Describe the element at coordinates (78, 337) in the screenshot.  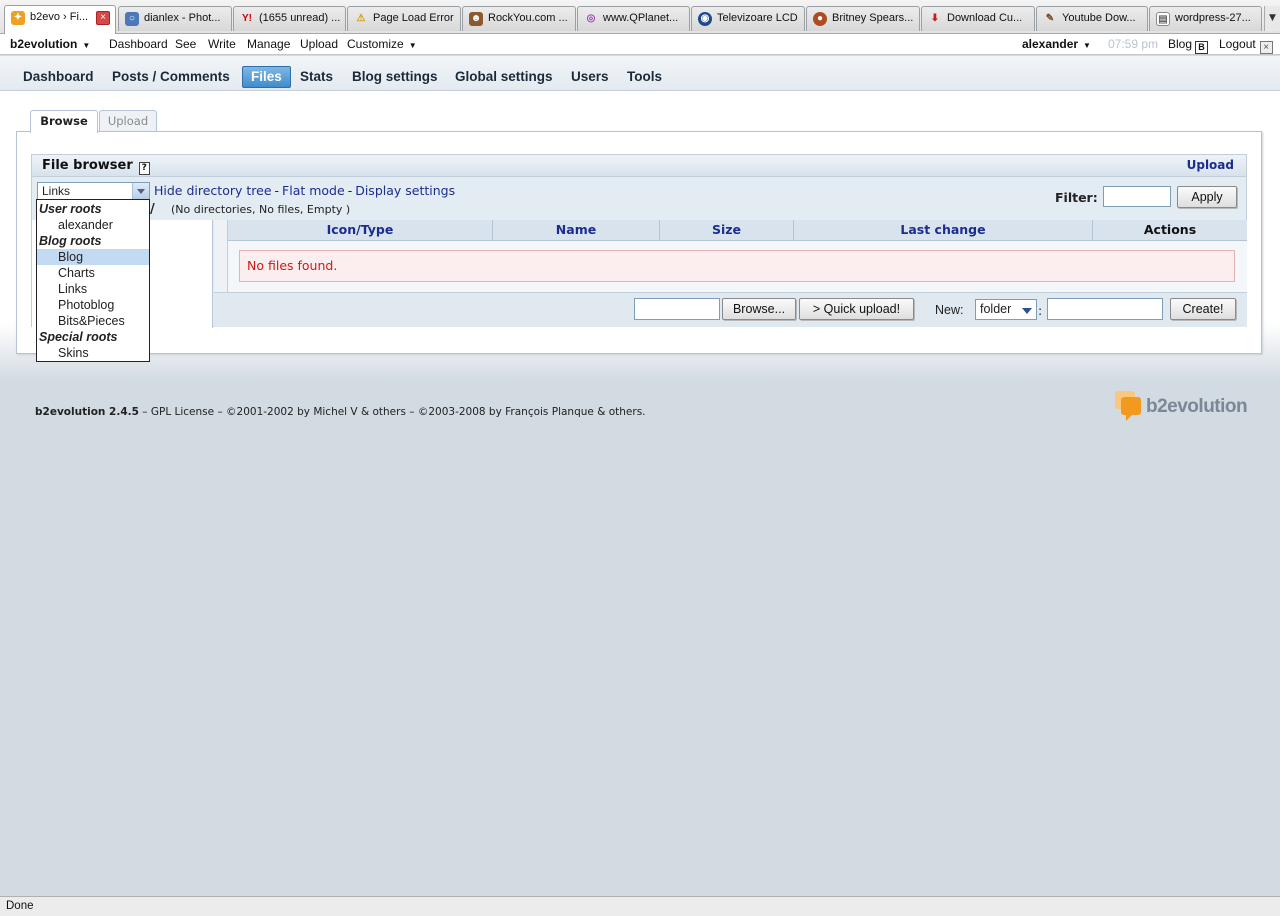
I see `optgroup-special-roots: Special roots` at that location.